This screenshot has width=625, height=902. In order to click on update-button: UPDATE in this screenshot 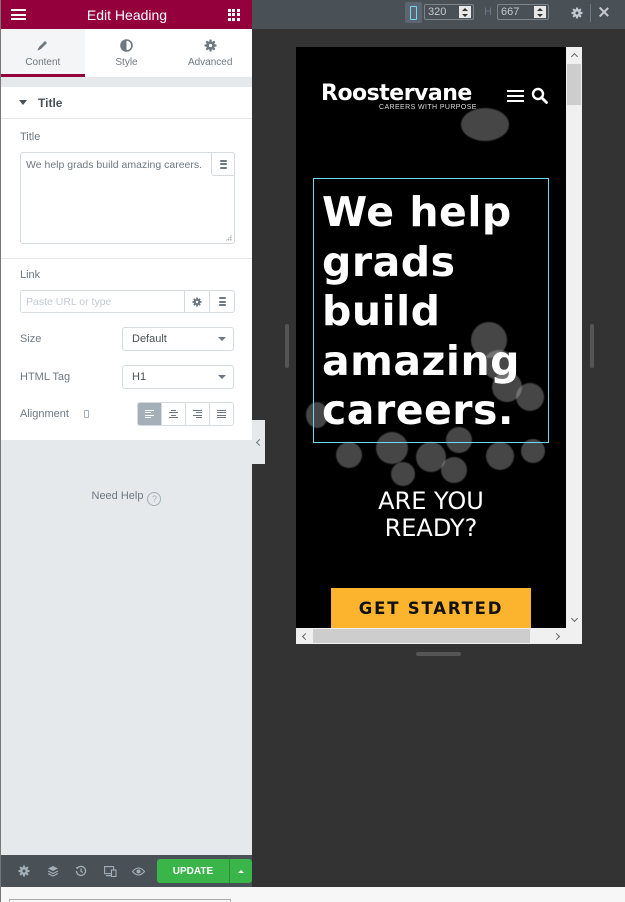, I will do `click(192, 871)`.